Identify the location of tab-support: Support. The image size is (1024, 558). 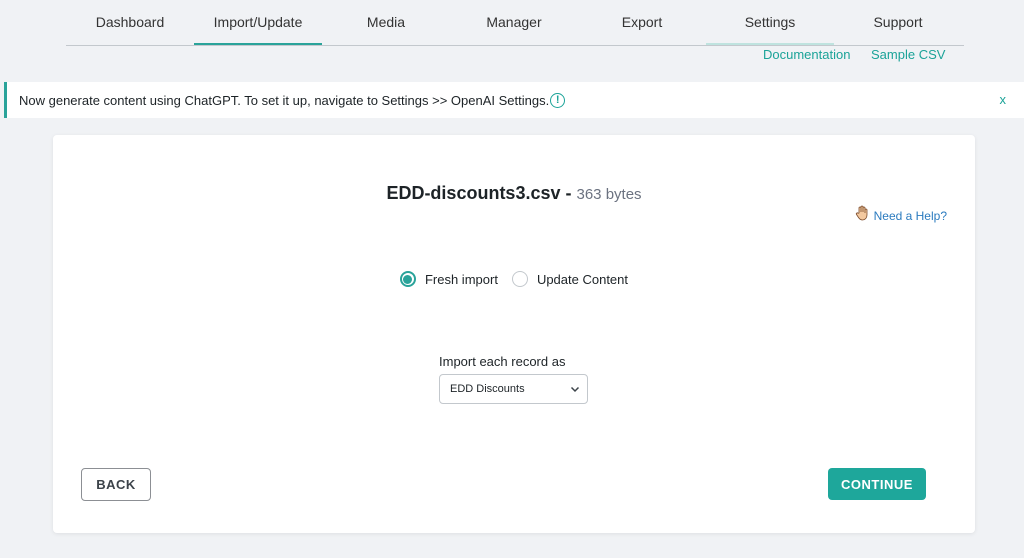
(898, 22).